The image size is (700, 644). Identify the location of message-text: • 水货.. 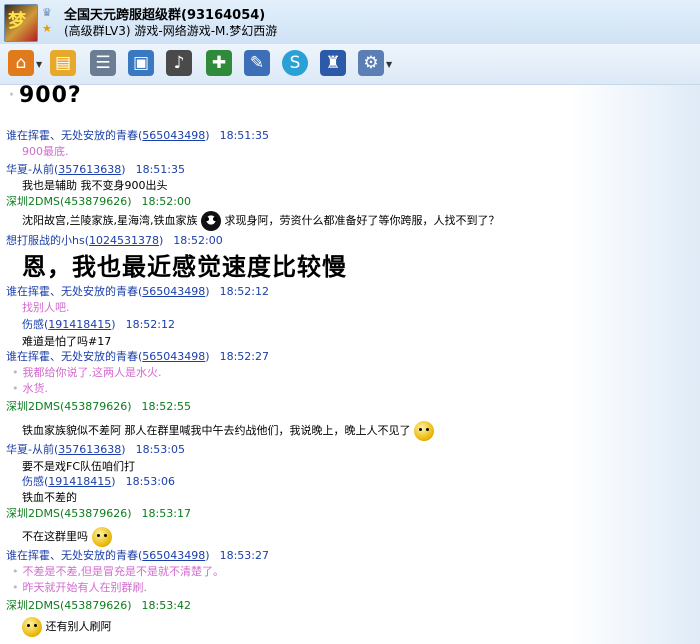
(30, 388).